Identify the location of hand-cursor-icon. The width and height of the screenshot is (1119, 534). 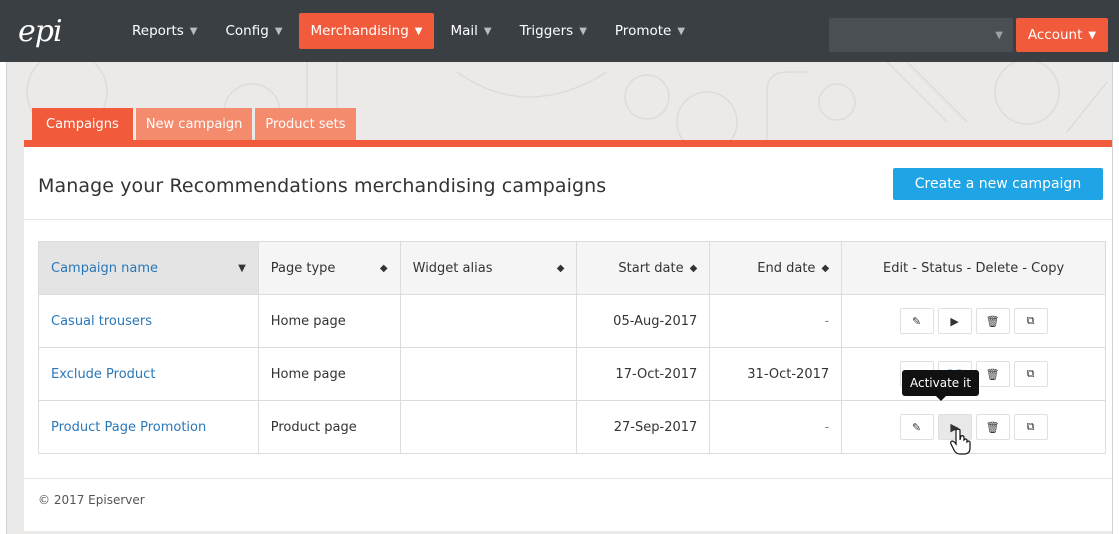
(960, 441).